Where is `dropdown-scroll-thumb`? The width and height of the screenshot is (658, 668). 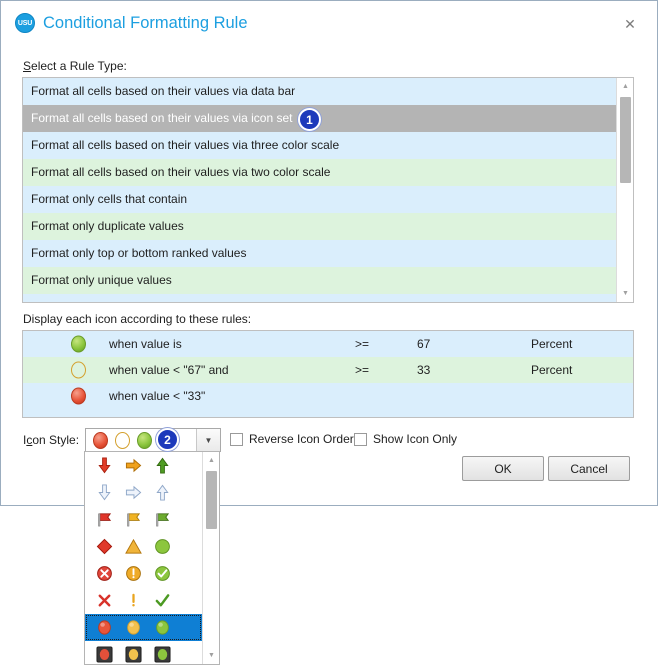
dropdown-scroll-thumb is located at coordinates (211, 500).